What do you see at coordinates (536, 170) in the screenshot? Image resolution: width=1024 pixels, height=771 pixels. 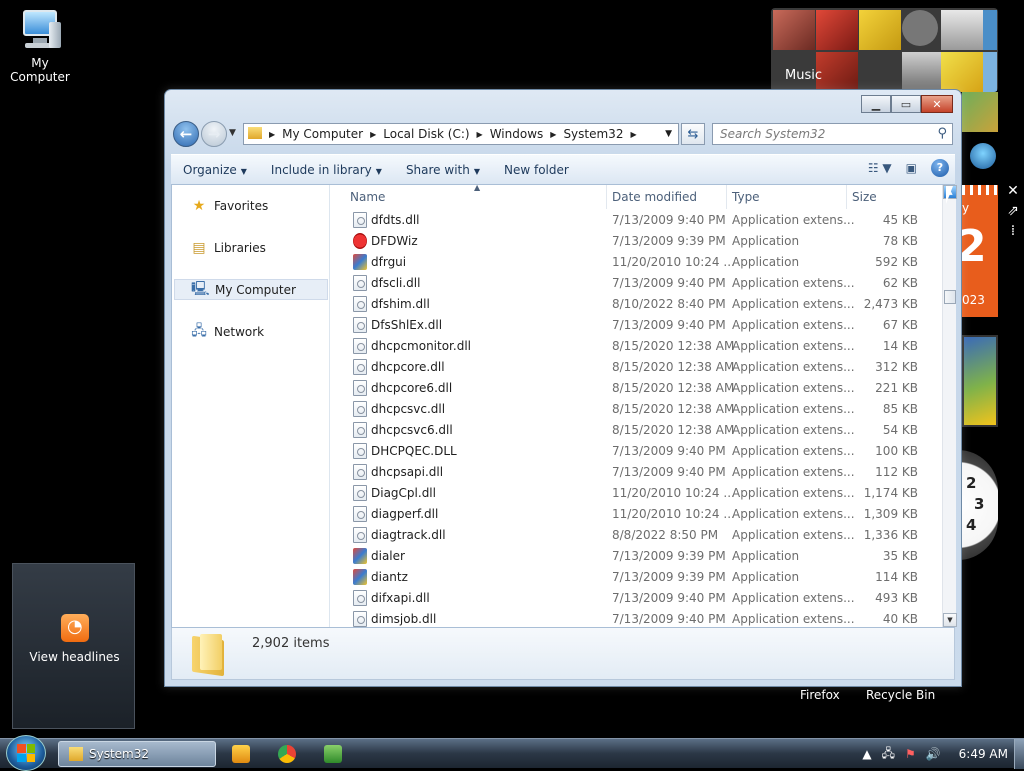 I see `new-folder-button: New folder` at bounding box center [536, 170].